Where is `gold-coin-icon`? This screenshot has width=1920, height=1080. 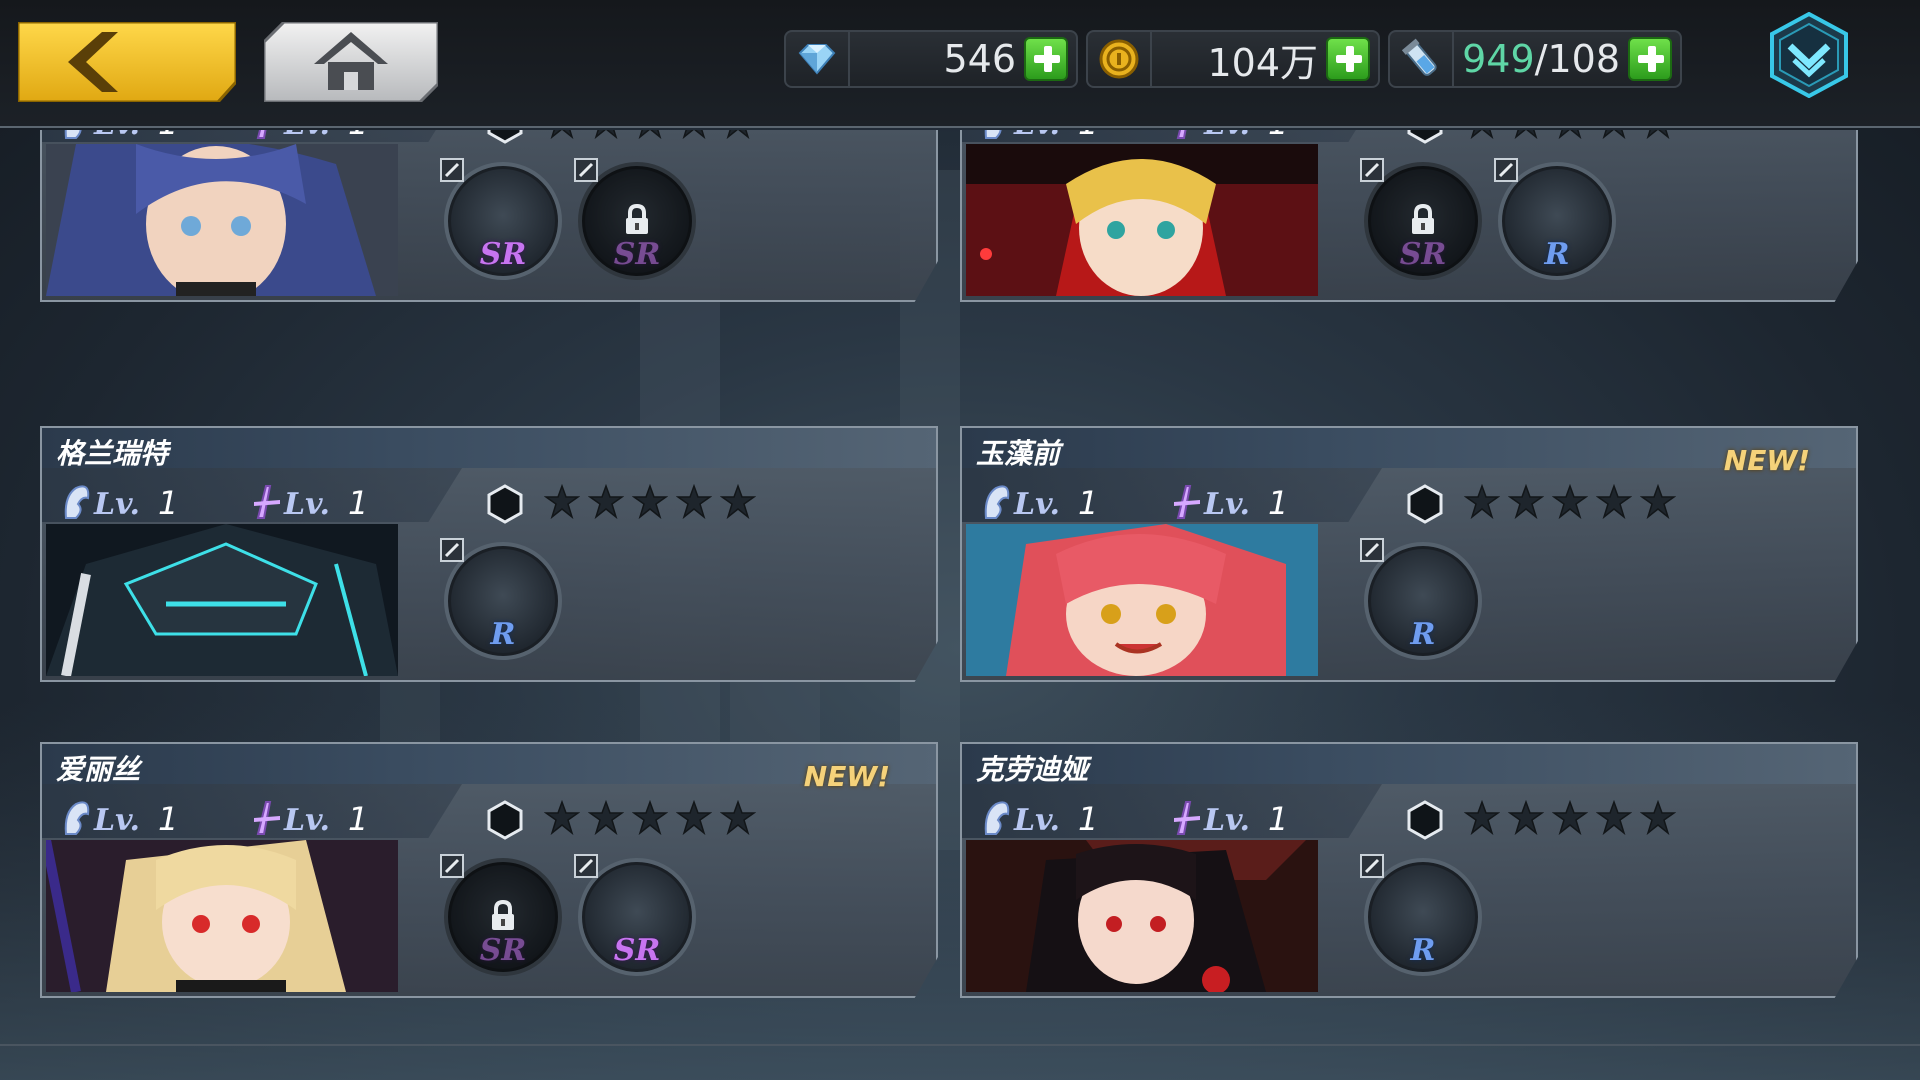 gold-coin-icon is located at coordinates (1120, 59).